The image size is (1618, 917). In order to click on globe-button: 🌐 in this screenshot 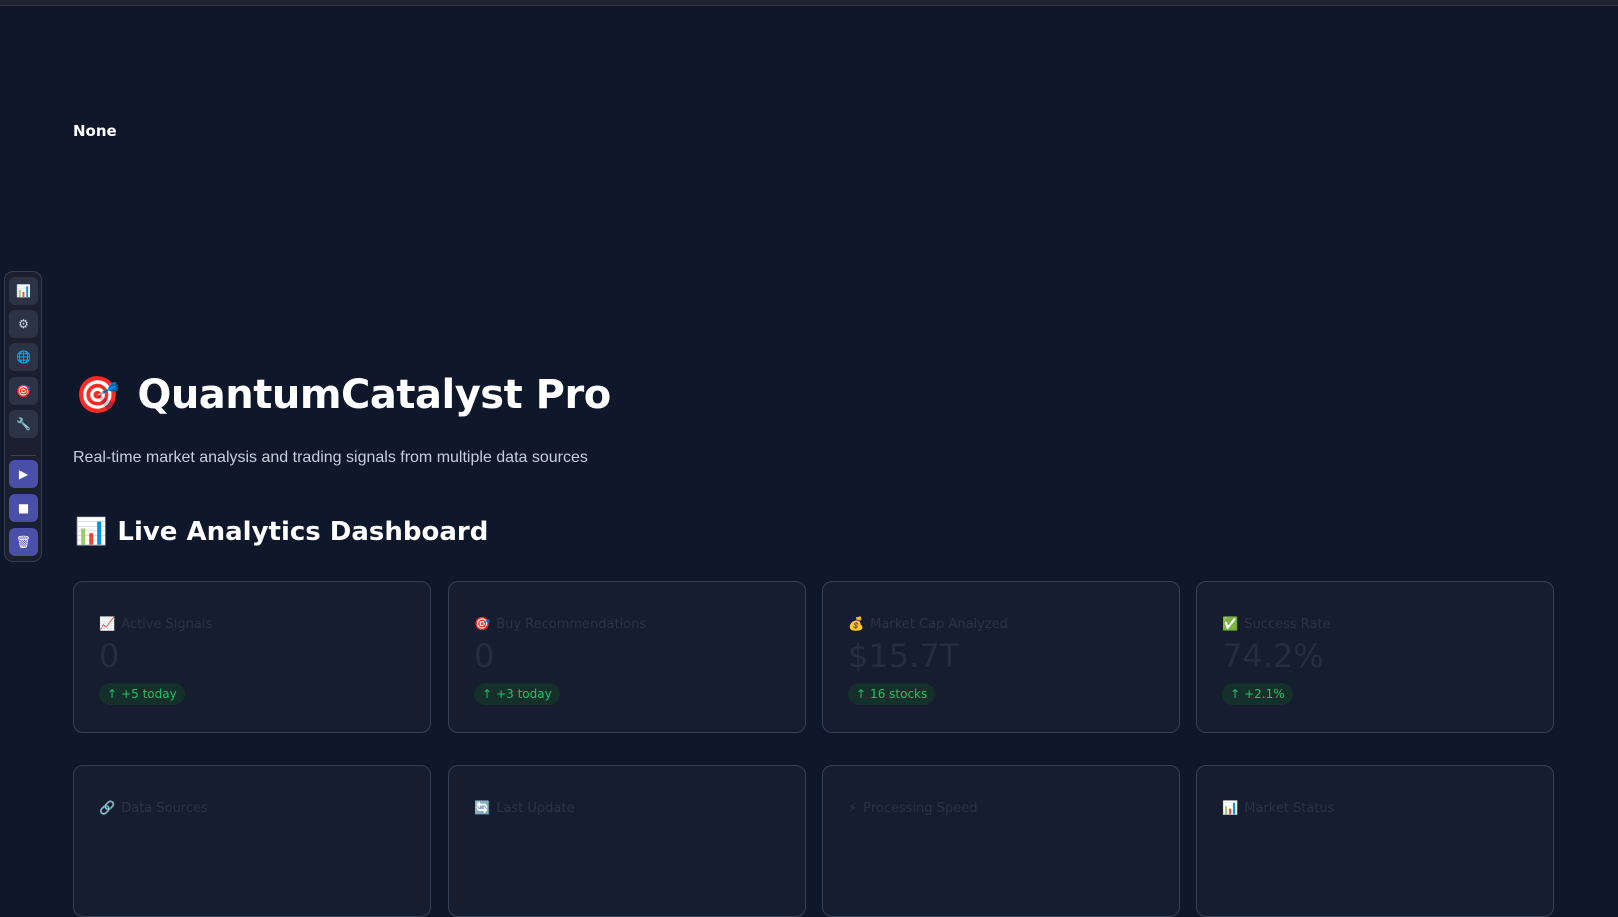, I will do `click(23, 357)`.